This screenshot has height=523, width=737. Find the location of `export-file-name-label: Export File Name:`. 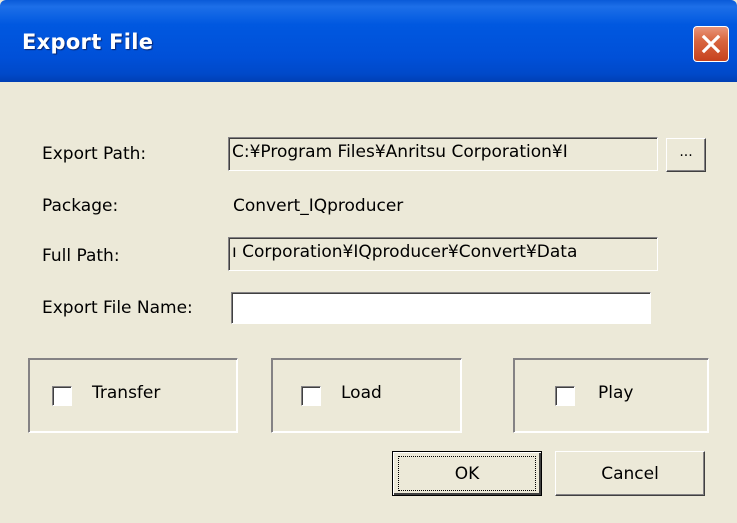

export-file-name-label: Export File Name: is located at coordinates (117, 308).